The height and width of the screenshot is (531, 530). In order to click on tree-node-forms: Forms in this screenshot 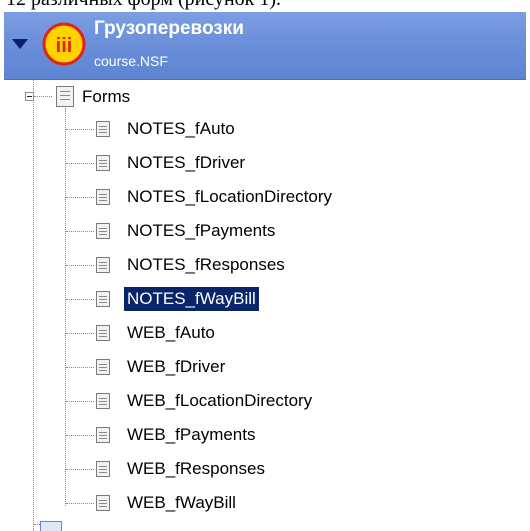, I will do `click(106, 97)`.